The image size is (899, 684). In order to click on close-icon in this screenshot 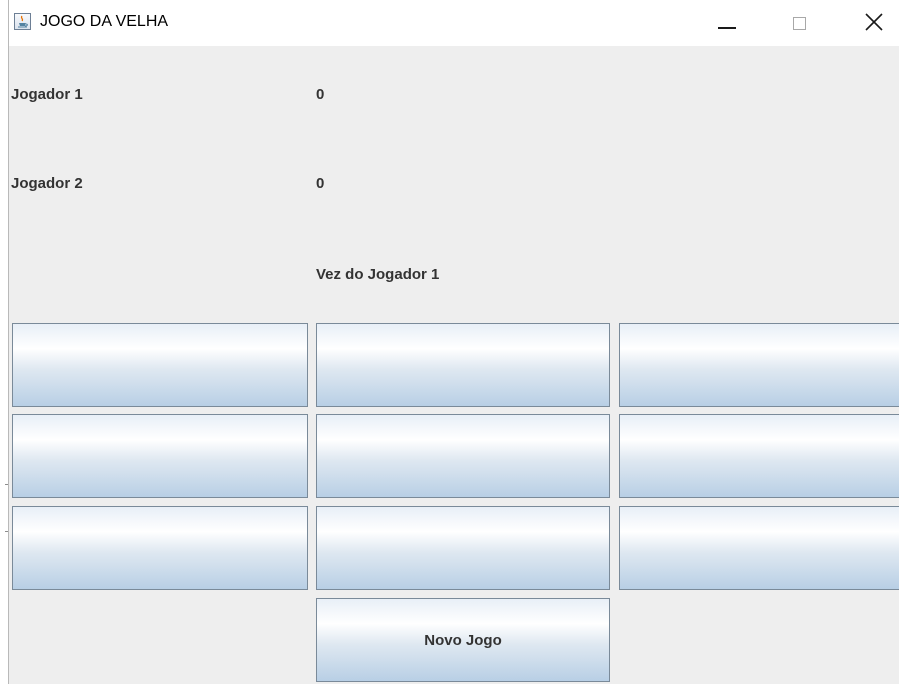, I will do `click(874, 24)`.